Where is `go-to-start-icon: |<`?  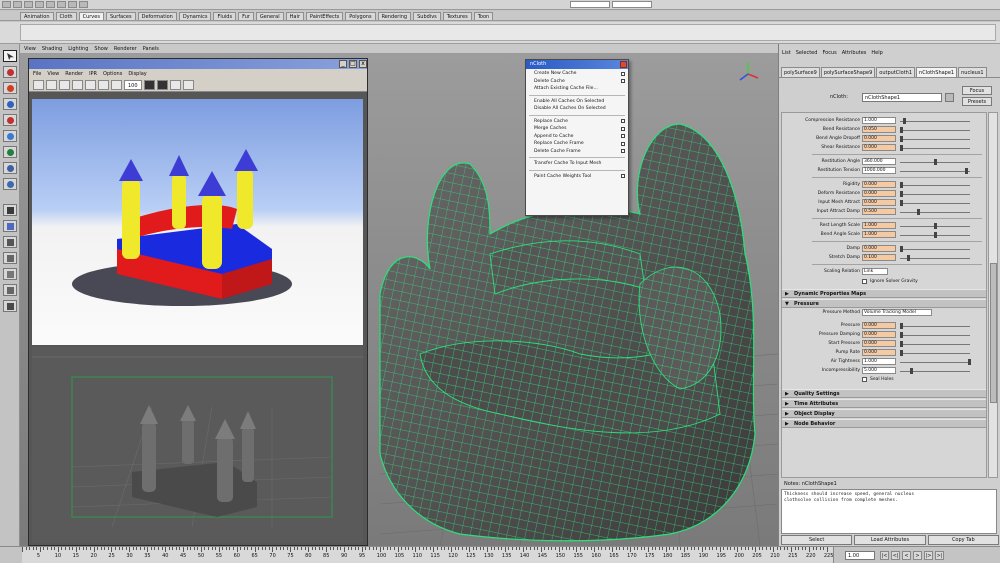
go-to-start-icon: |< is located at coordinates (884, 555).